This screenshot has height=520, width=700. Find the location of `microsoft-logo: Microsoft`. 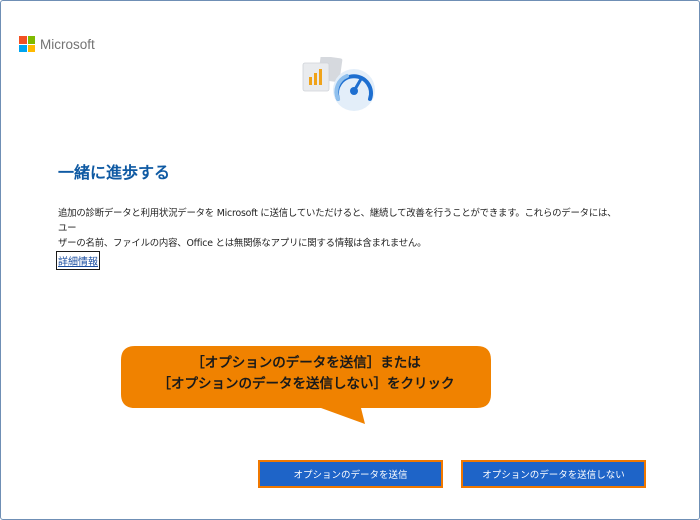

microsoft-logo: Microsoft is located at coordinates (57, 44).